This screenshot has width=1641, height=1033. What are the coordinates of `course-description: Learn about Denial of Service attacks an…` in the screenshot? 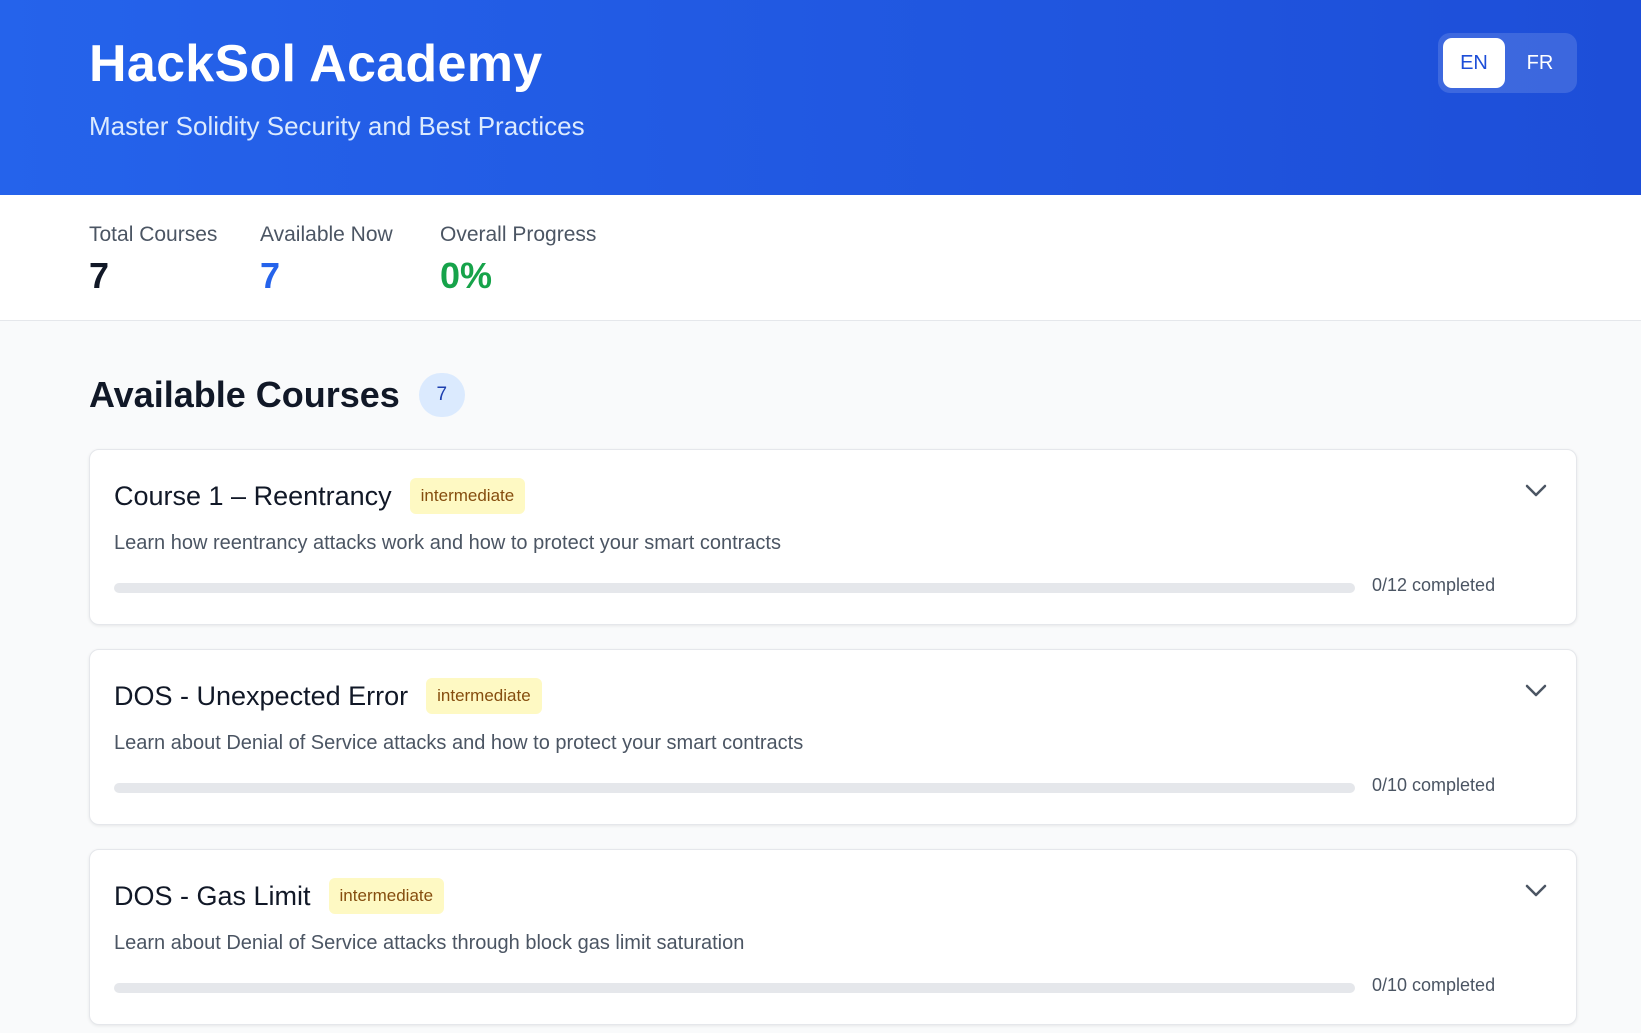 It's located at (459, 743).